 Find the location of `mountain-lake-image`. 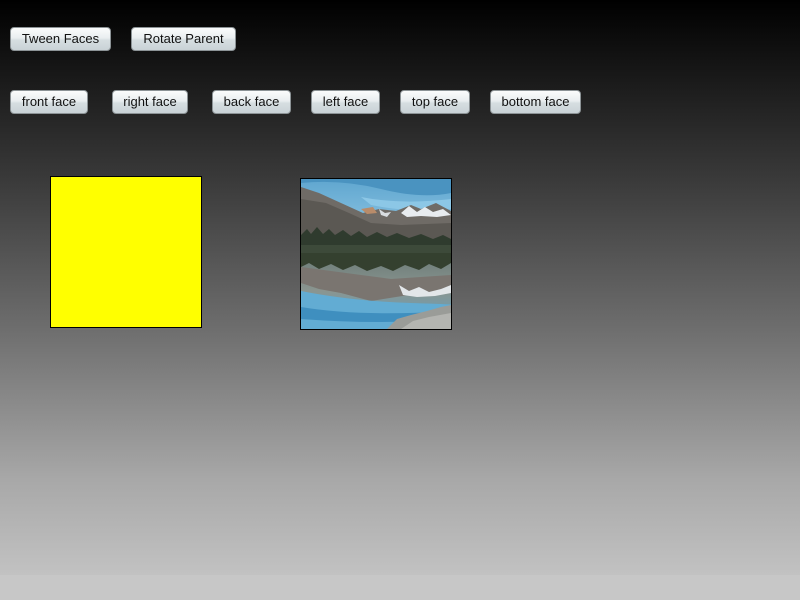

mountain-lake-image is located at coordinates (376, 254).